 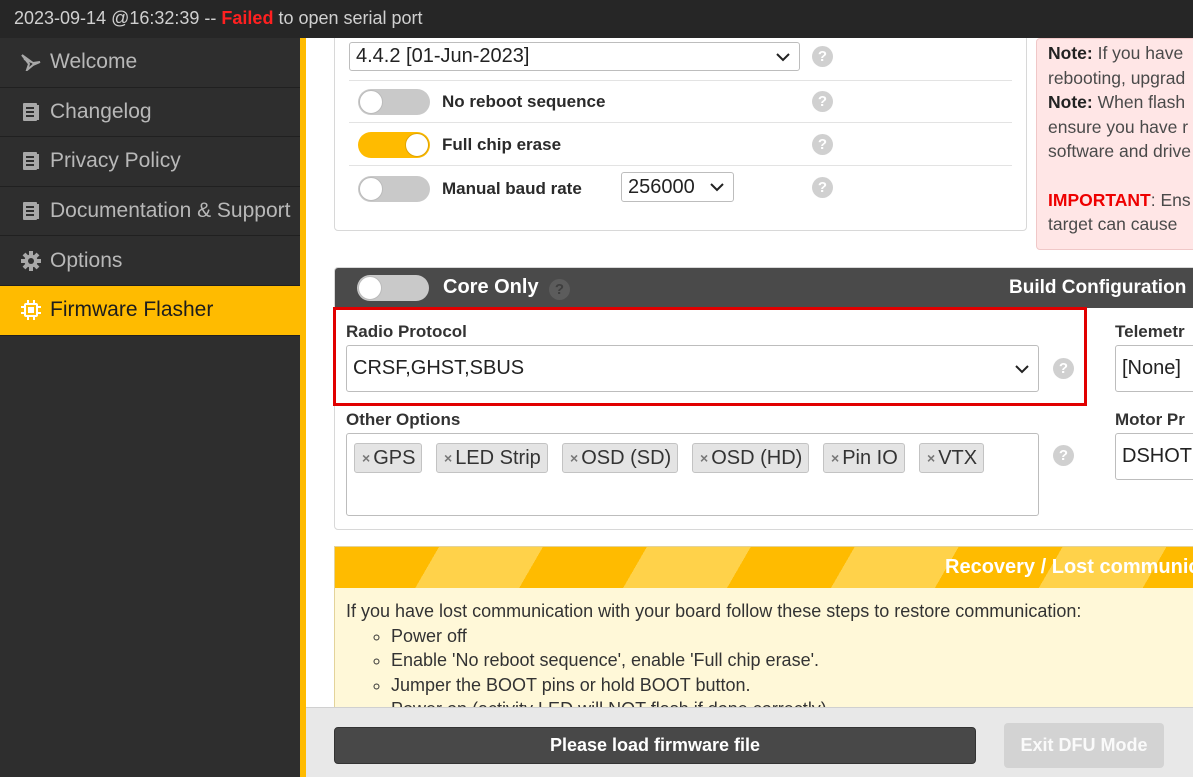 What do you see at coordinates (1157, 456) in the screenshot?
I see `motor-protocol-value: DSHOT` at bounding box center [1157, 456].